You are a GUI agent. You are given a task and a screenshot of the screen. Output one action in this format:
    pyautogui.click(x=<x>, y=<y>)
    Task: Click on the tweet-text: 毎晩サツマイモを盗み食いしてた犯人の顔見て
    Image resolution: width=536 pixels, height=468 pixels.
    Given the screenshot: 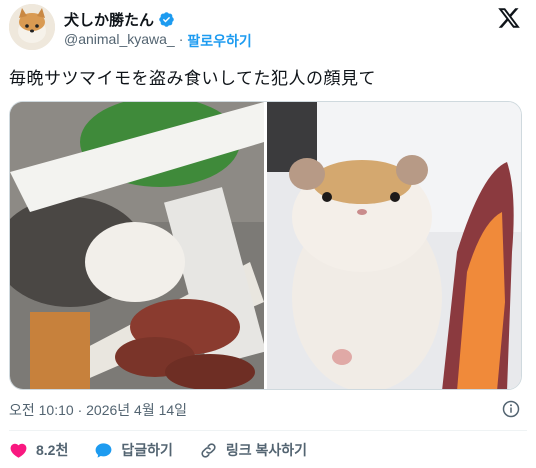 What is the action you would take?
    pyautogui.click(x=192, y=78)
    